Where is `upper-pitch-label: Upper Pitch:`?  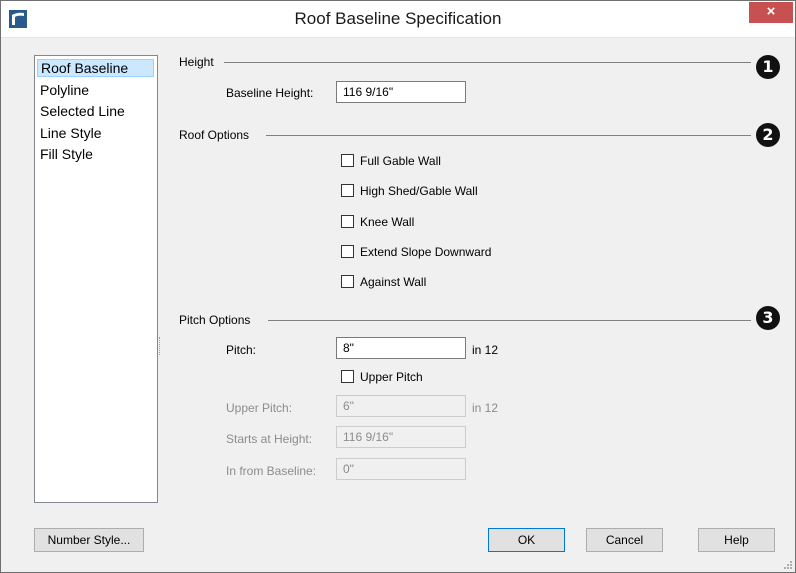 upper-pitch-label: Upper Pitch: is located at coordinates (259, 408).